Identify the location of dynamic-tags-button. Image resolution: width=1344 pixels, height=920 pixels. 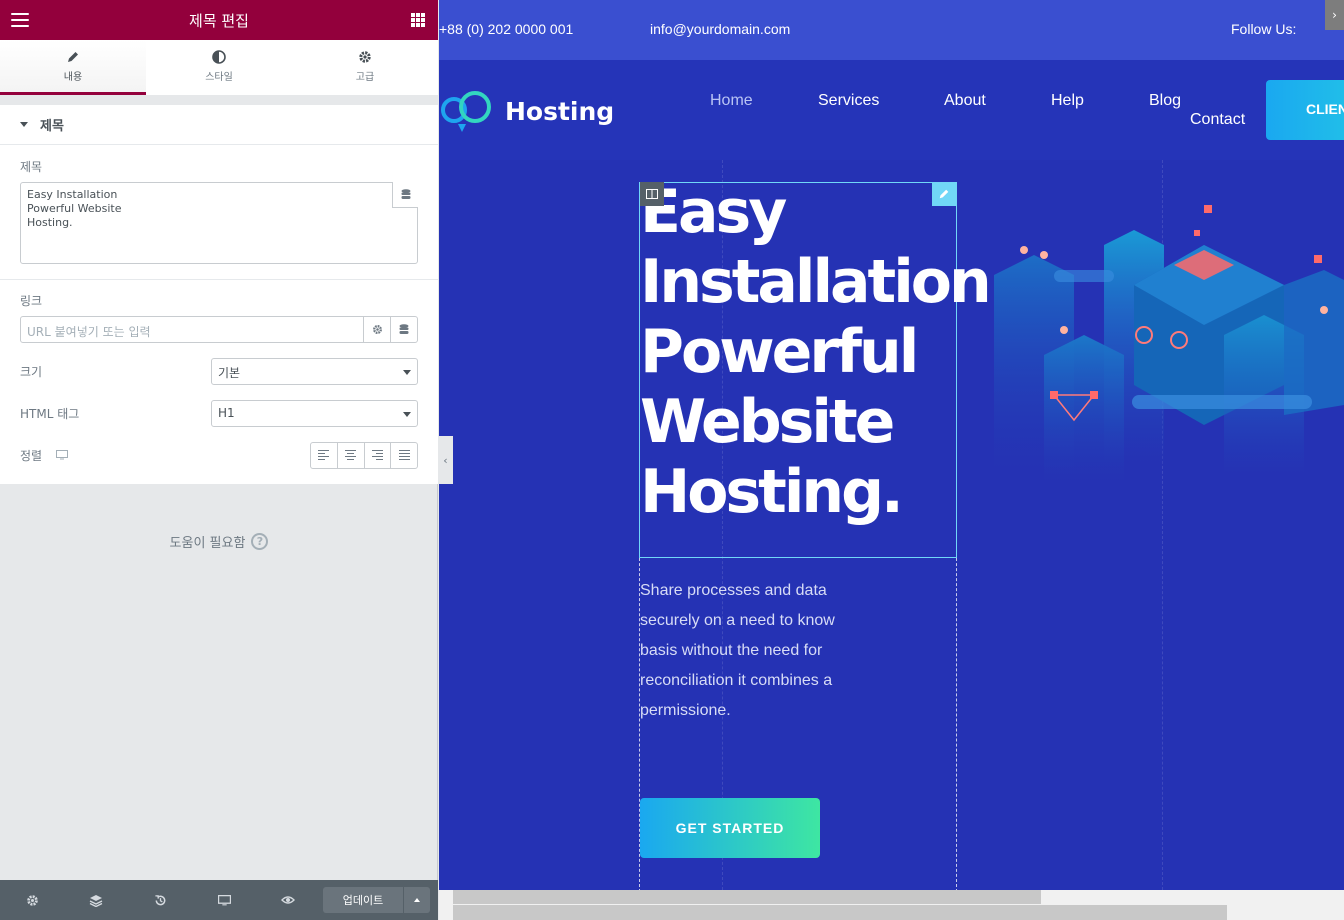
(404, 195).